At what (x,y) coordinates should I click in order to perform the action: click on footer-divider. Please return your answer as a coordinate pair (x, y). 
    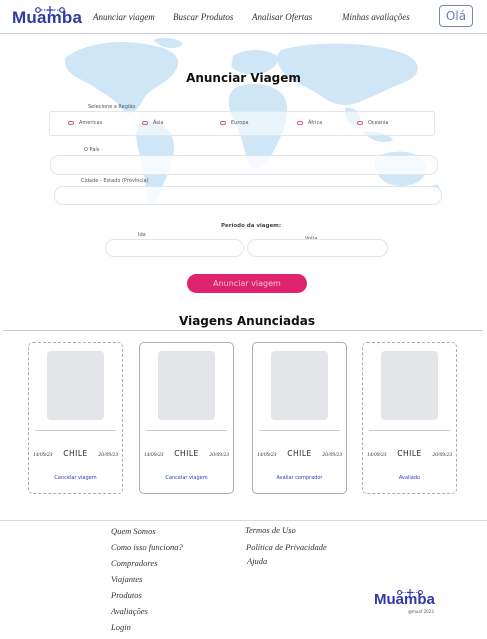
    Looking at the image, I should click on (243, 520).